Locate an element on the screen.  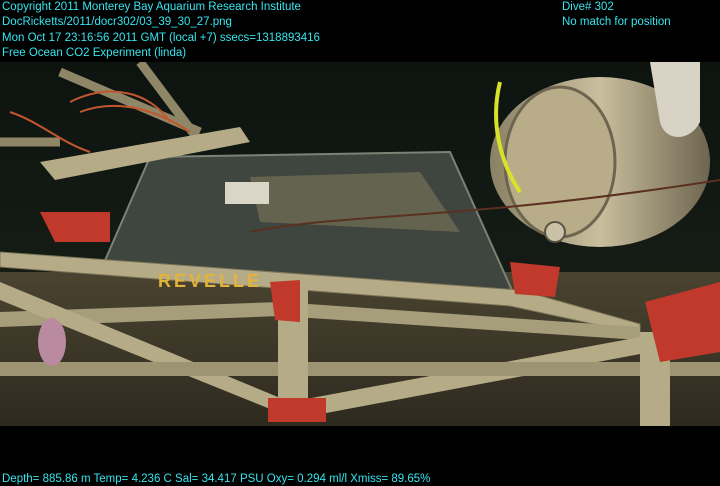
white-block is located at coordinates (247, 193).